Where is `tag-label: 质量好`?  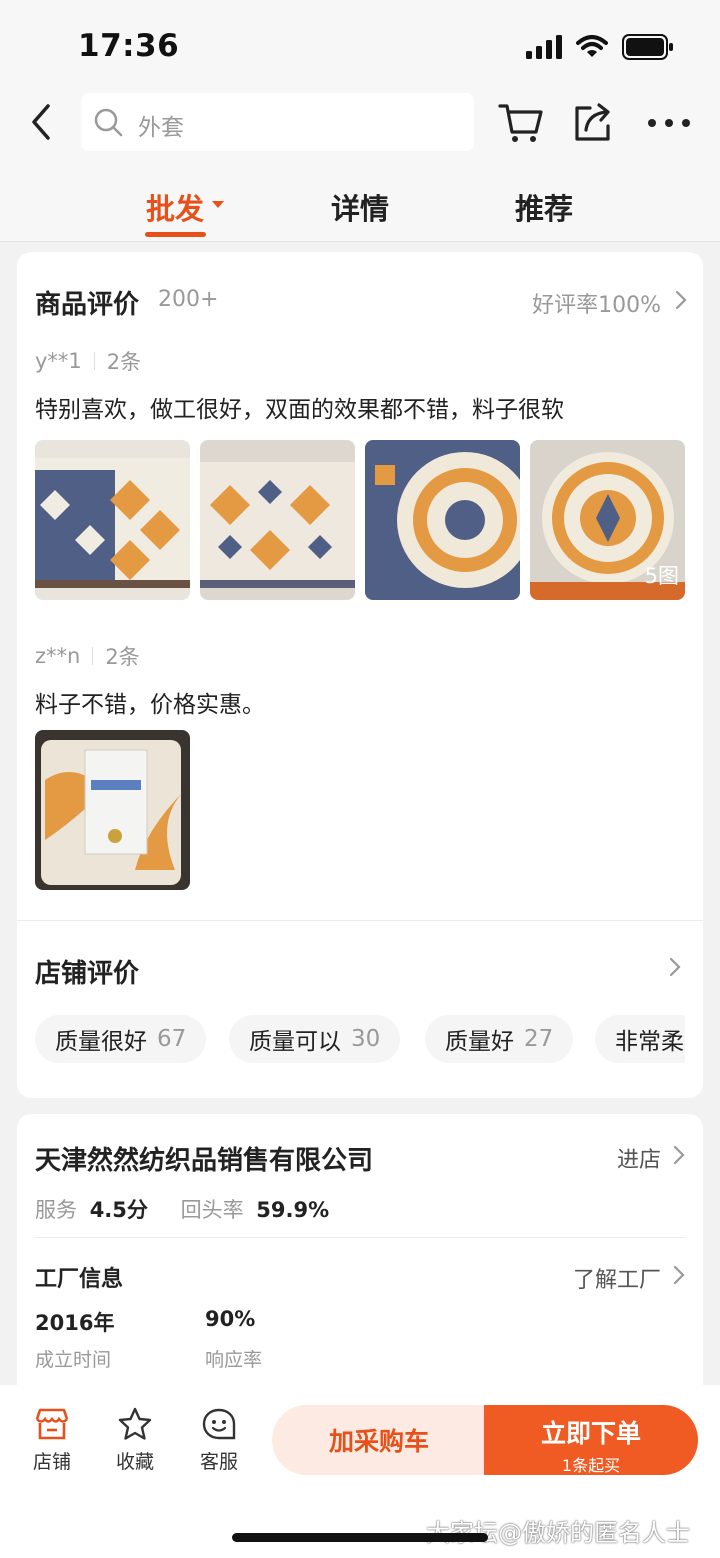 tag-label: 质量好 is located at coordinates (479, 1042).